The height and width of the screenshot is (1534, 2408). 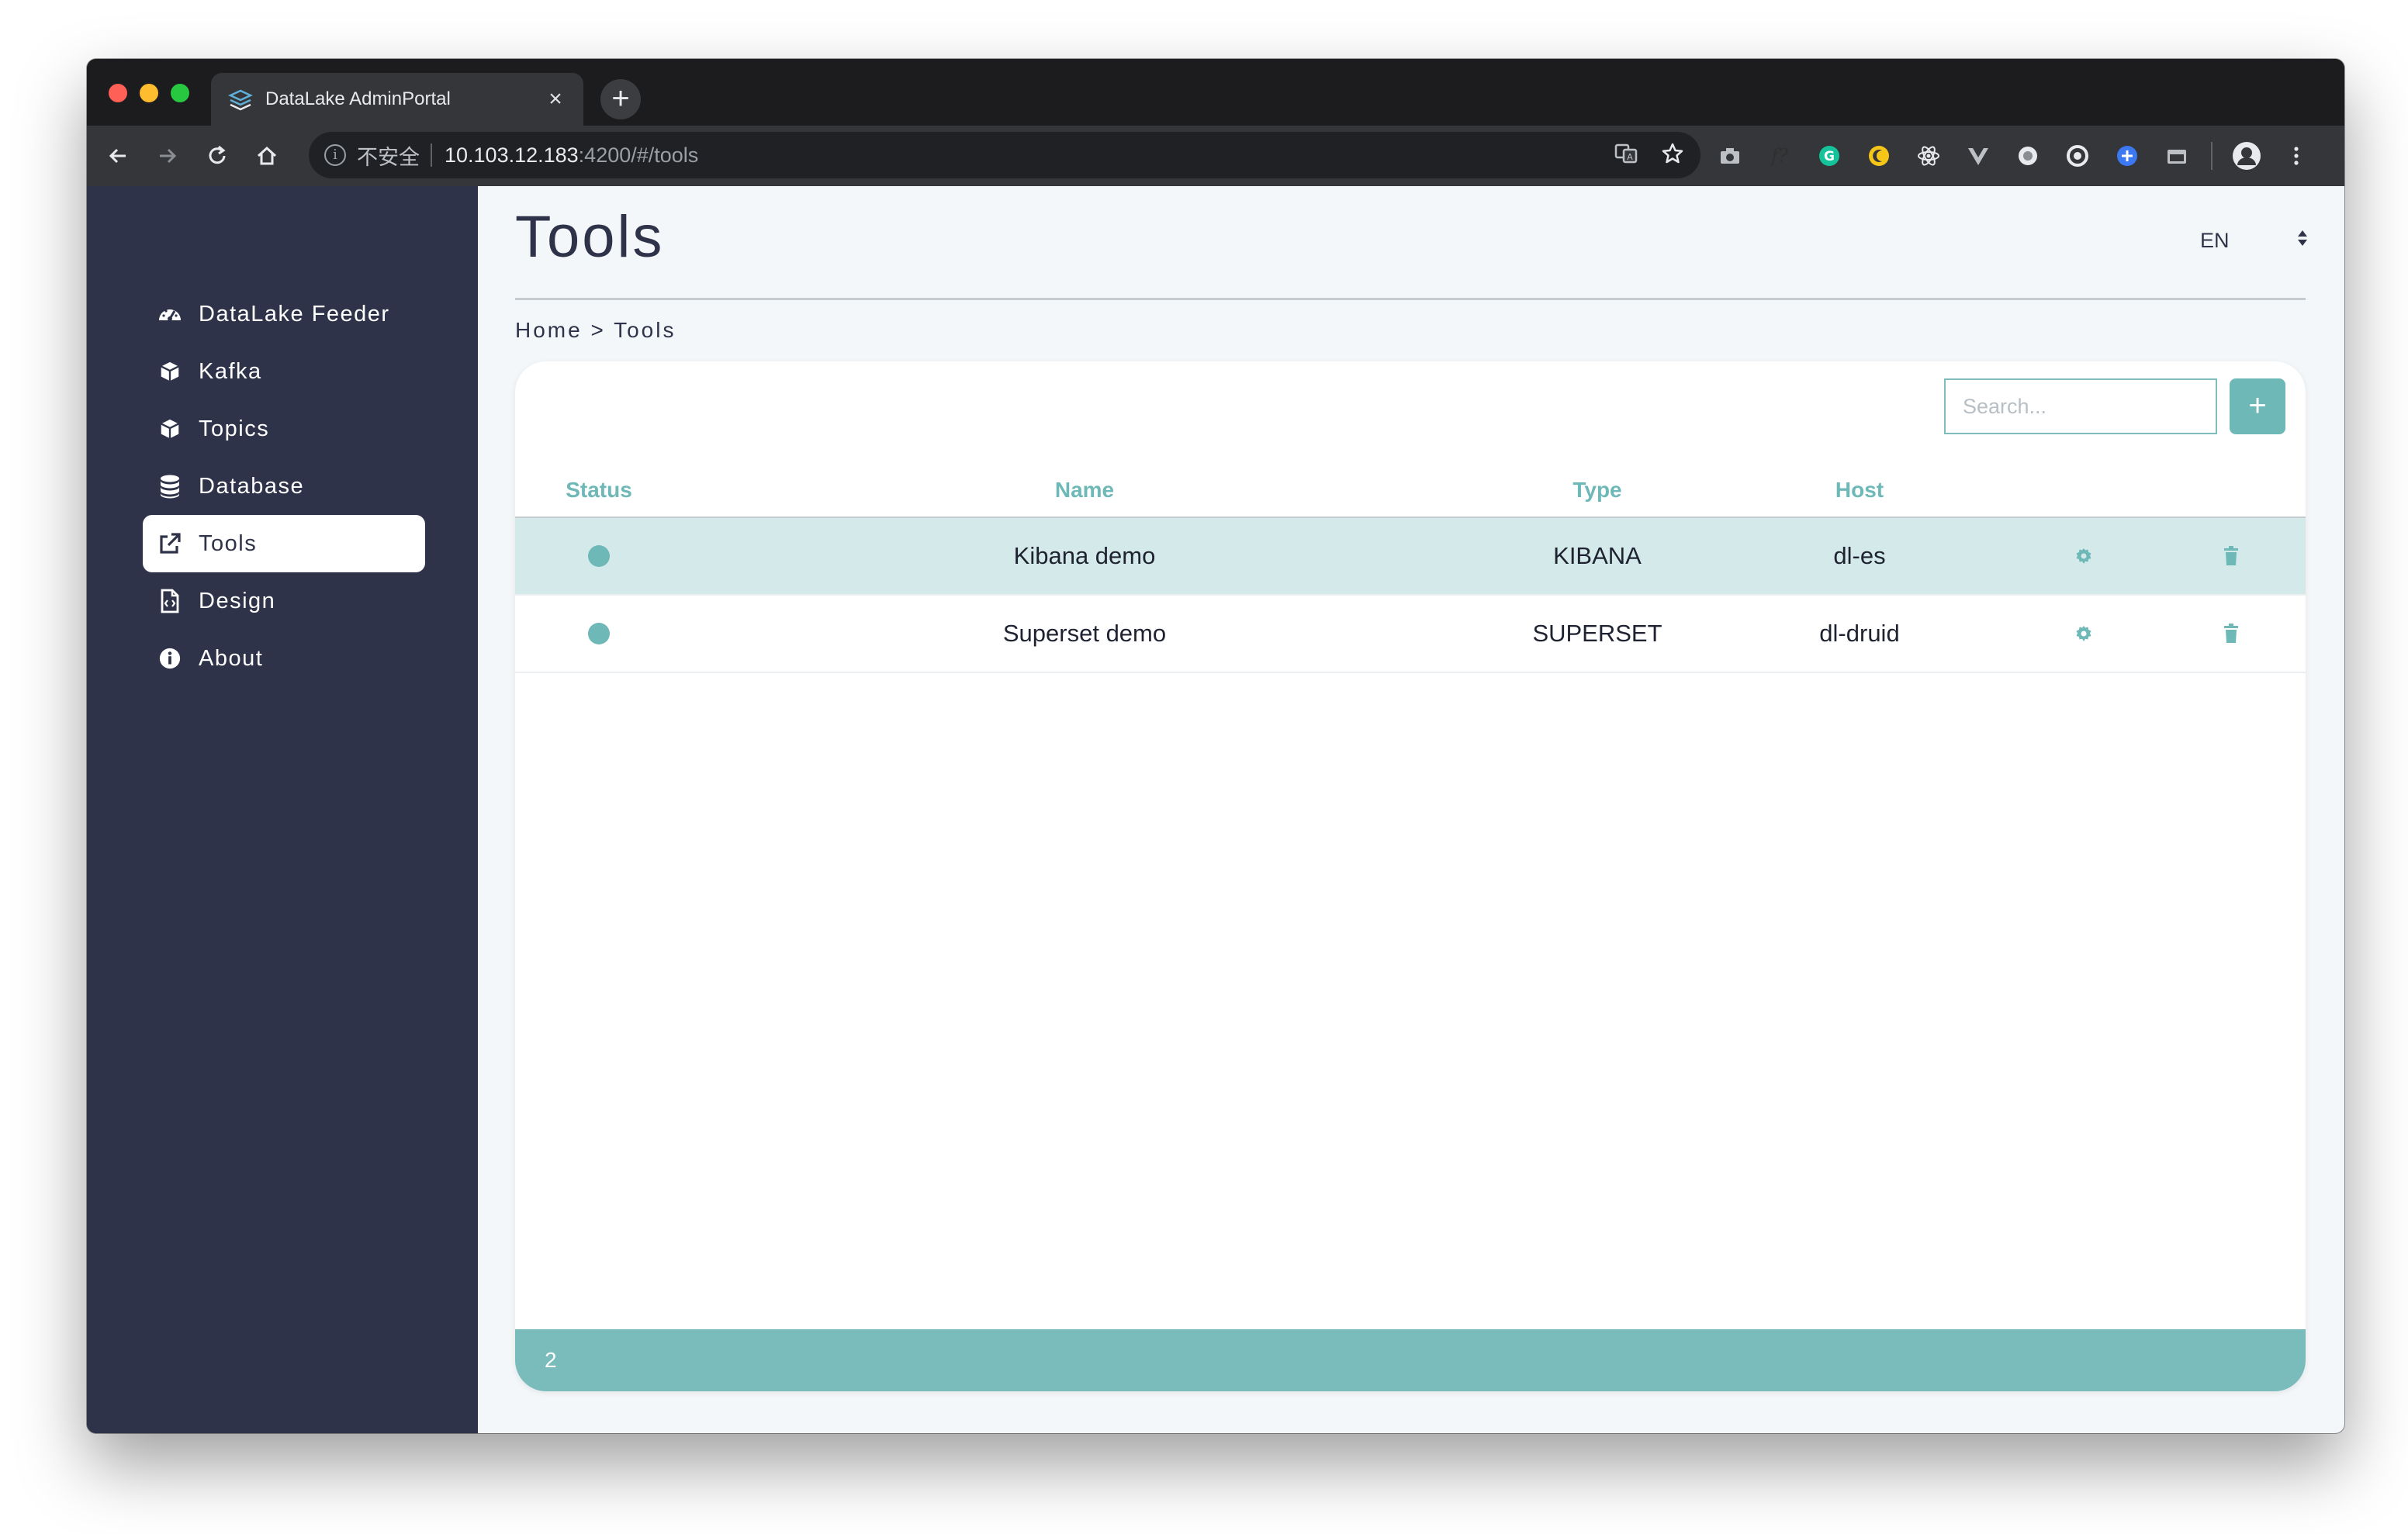 I want to click on camera-extension-icon, so click(x=1730, y=156).